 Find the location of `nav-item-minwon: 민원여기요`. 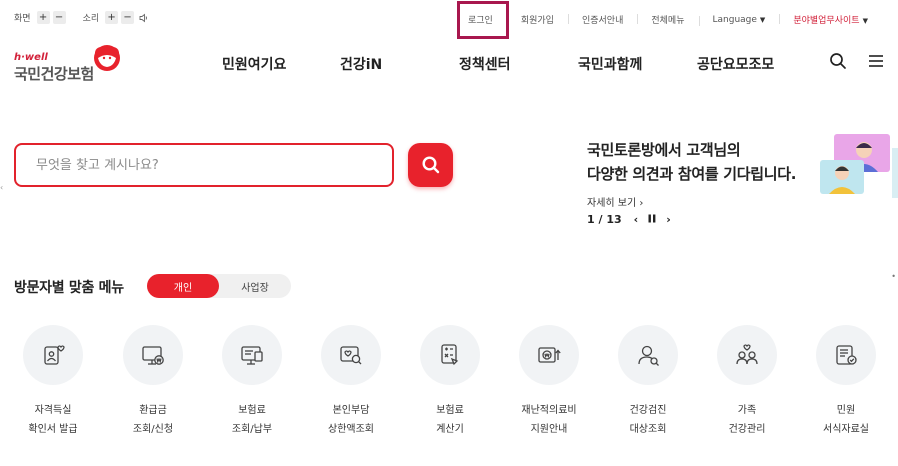

nav-item-minwon: 민원여기요 is located at coordinates (254, 64).